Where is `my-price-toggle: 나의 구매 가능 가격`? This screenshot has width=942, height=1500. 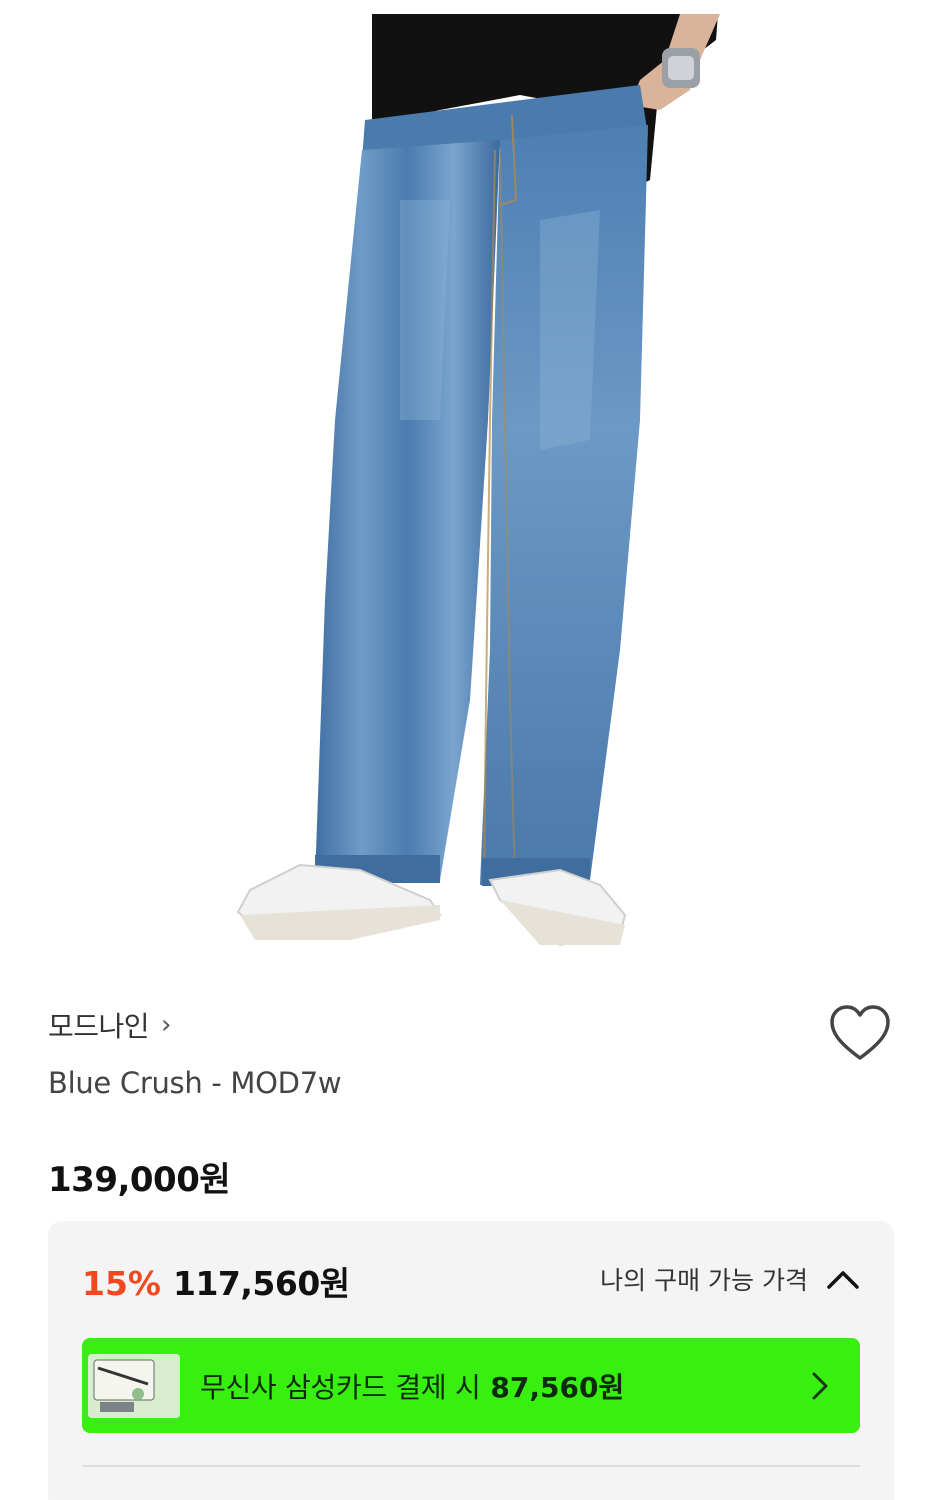
my-price-toggle: 나의 구매 가능 가격 is located at coordinates (730, 1279).